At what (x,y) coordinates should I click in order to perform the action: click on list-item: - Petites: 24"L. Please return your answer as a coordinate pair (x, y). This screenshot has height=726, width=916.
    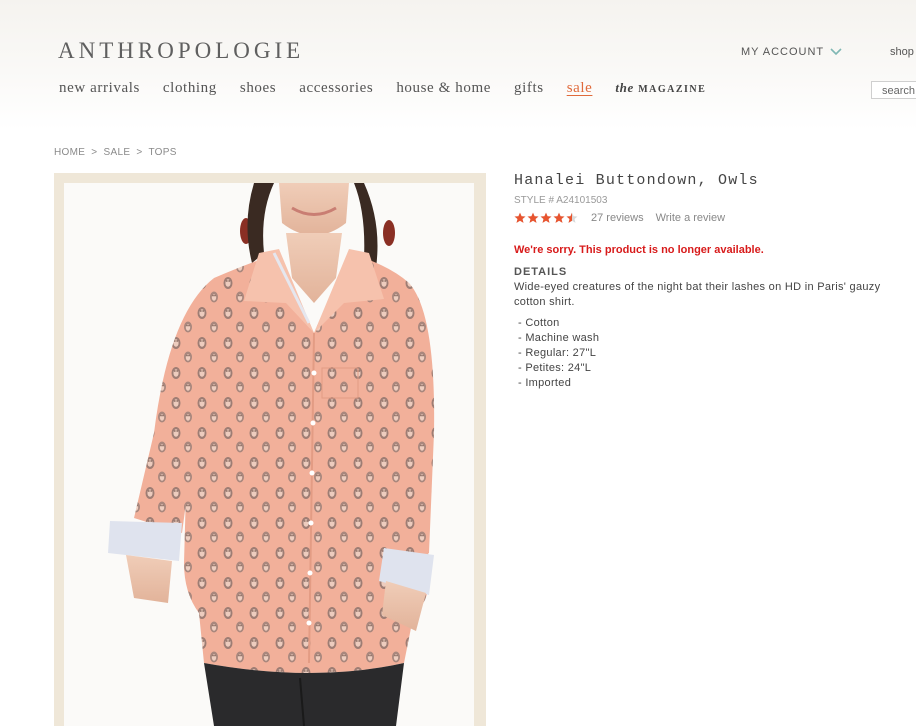
    Looking at the image, I should click on (555, 368).